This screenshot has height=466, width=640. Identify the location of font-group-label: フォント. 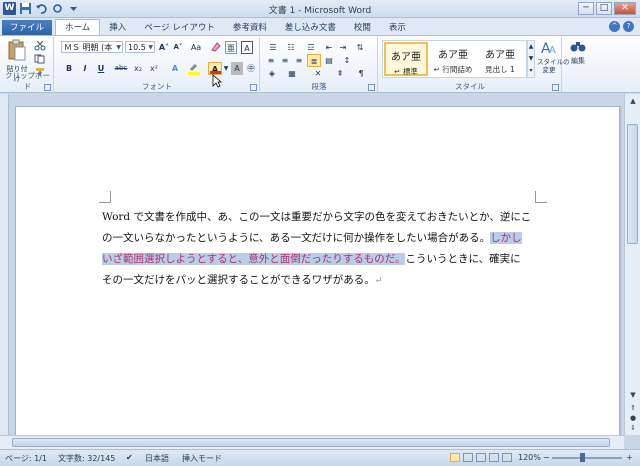
(157, 86).